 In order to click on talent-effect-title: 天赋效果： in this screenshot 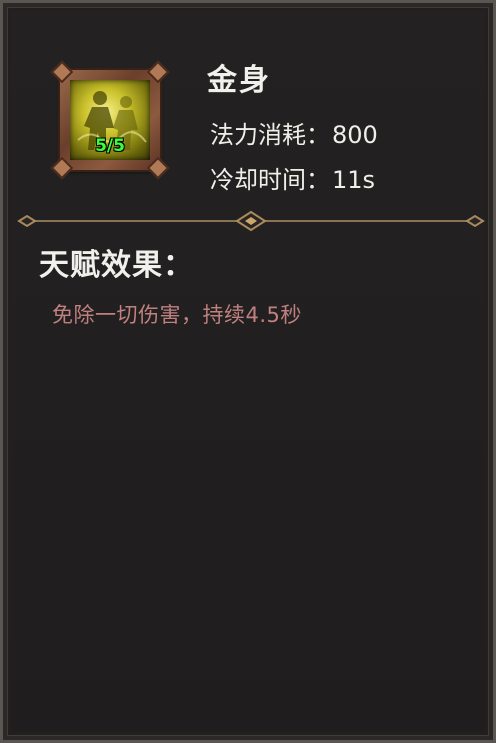, I will do `click(116, 265)`.